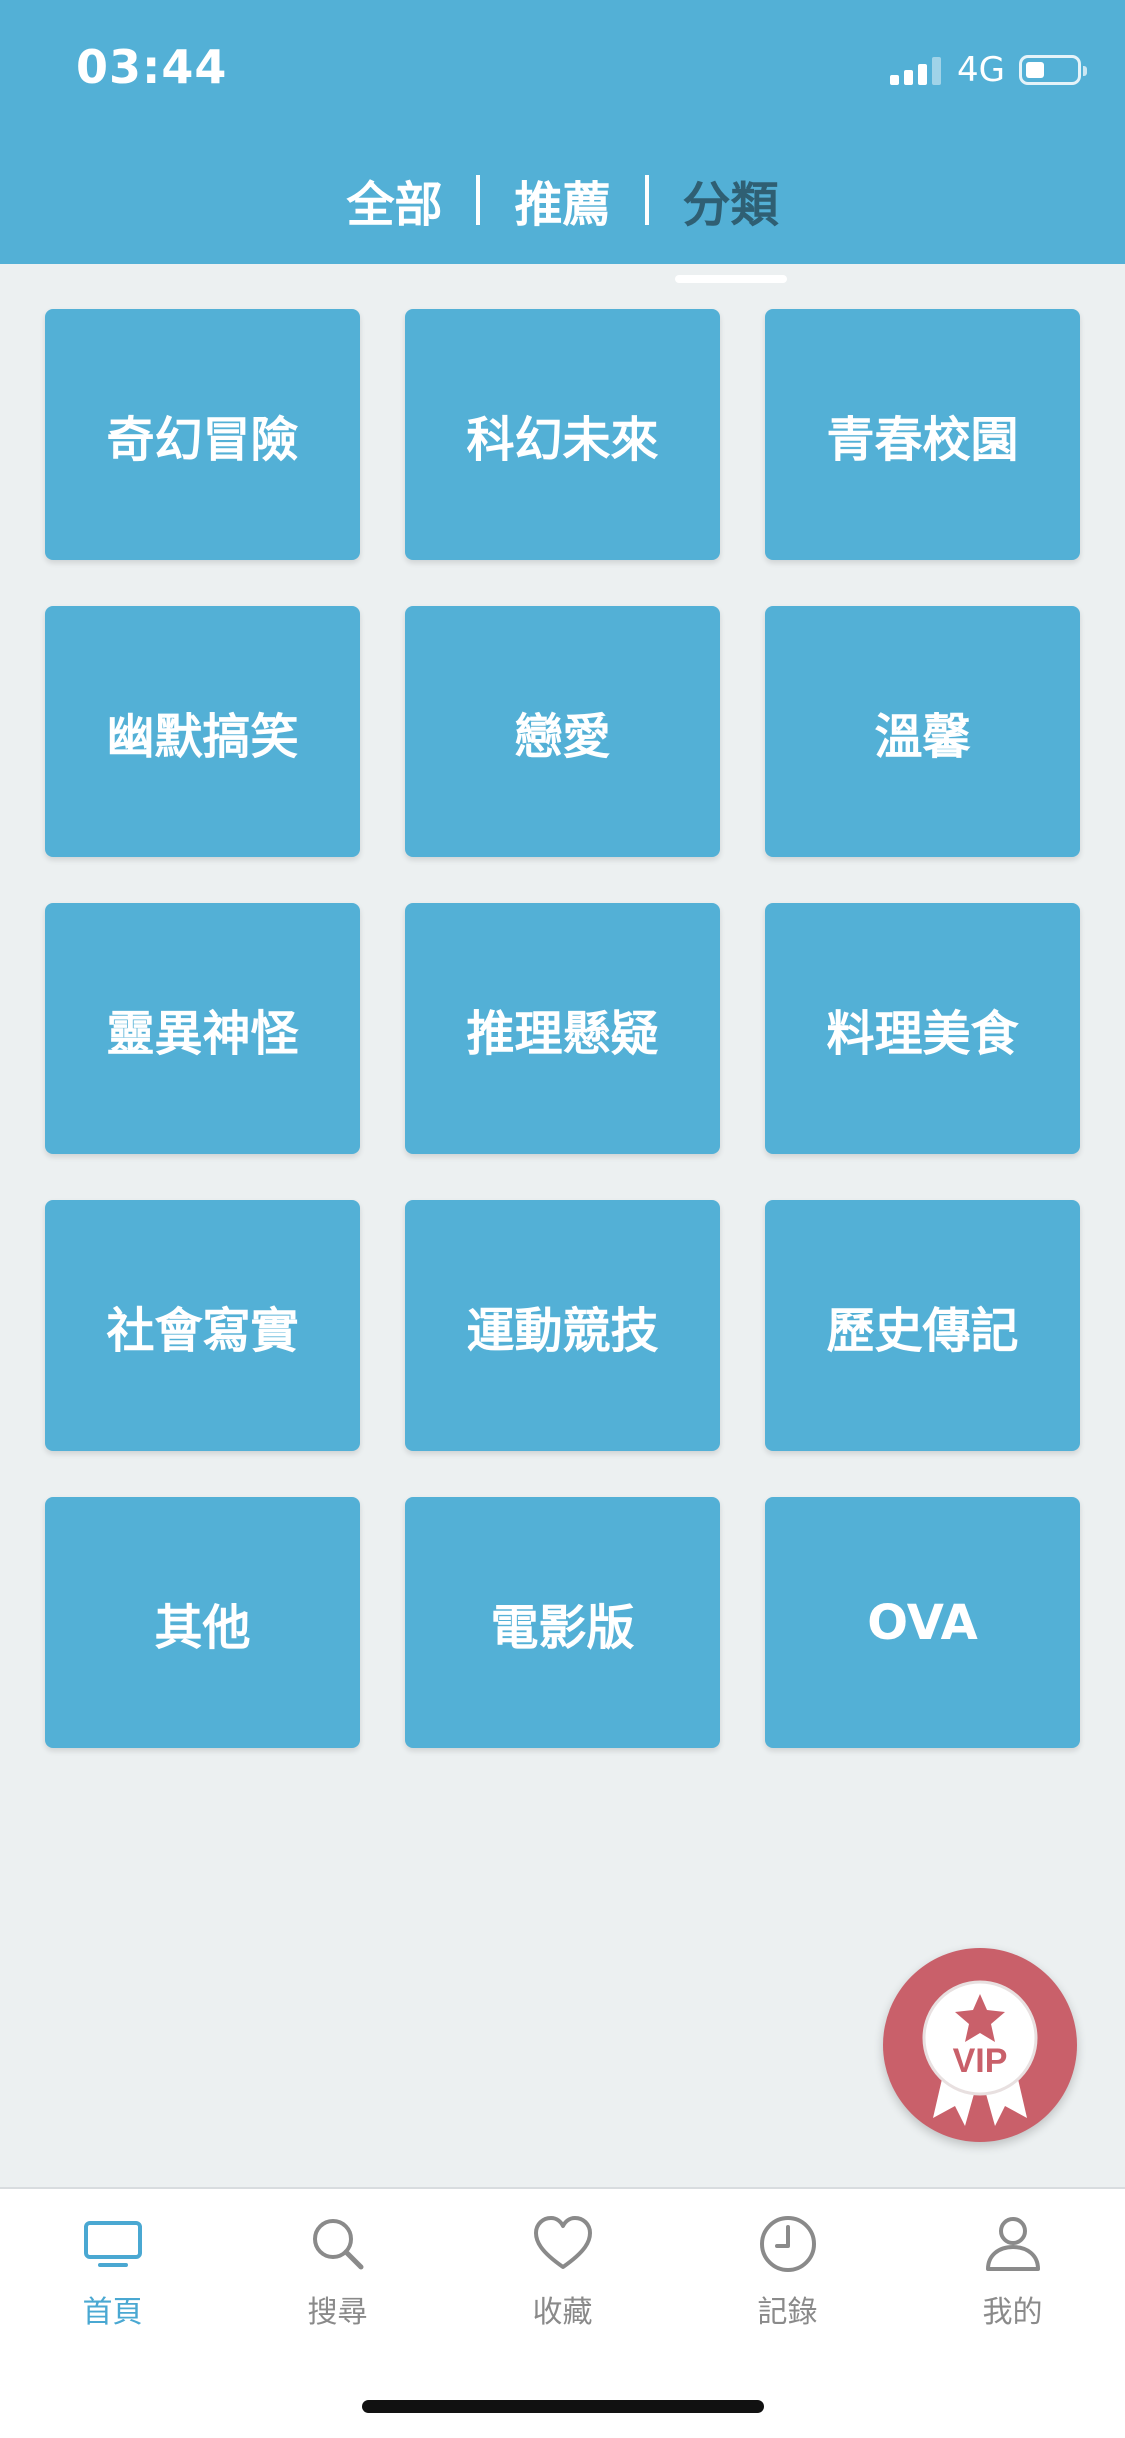 The height and width of the screenshot is (2438, 1125). I want to click on category-sci-fi: 科幻未來, so click(562, 434).